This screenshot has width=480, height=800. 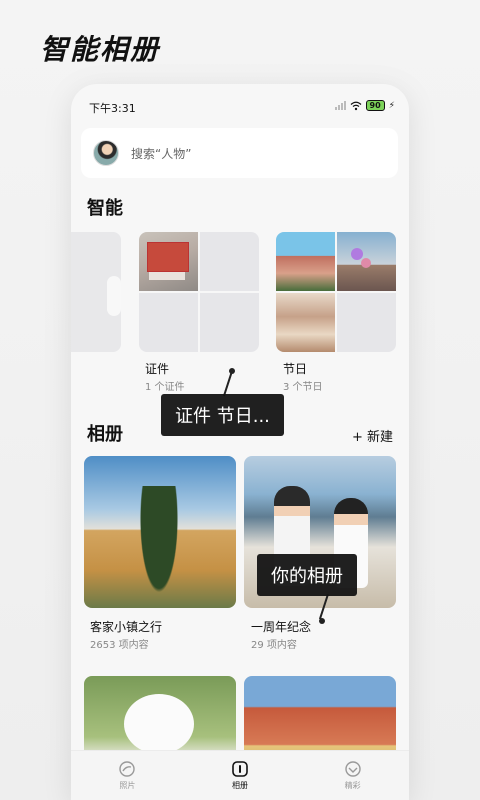 What do you see at coordinates (240, 769) in the screenshot?
I see `albums-icon` at bounding box center [240, 769].